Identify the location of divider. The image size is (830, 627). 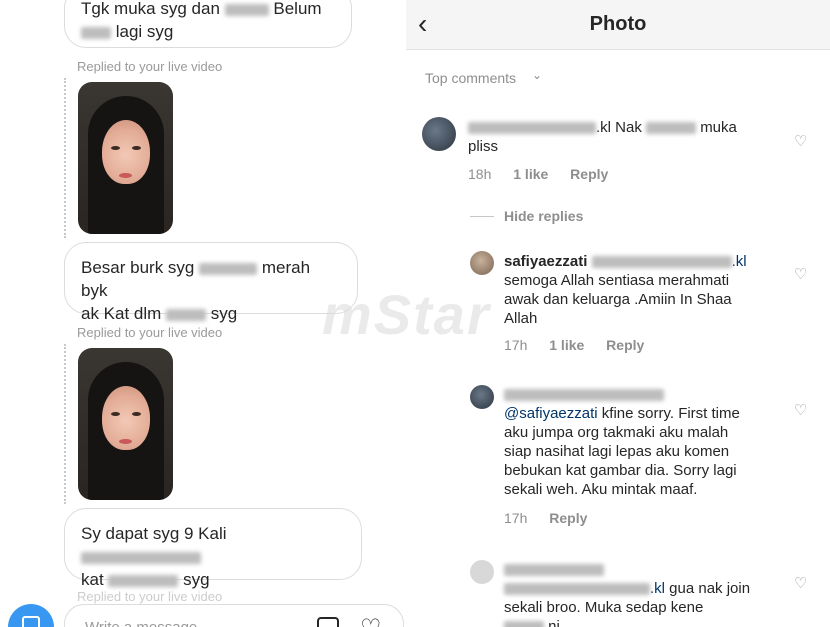
(482, 216).